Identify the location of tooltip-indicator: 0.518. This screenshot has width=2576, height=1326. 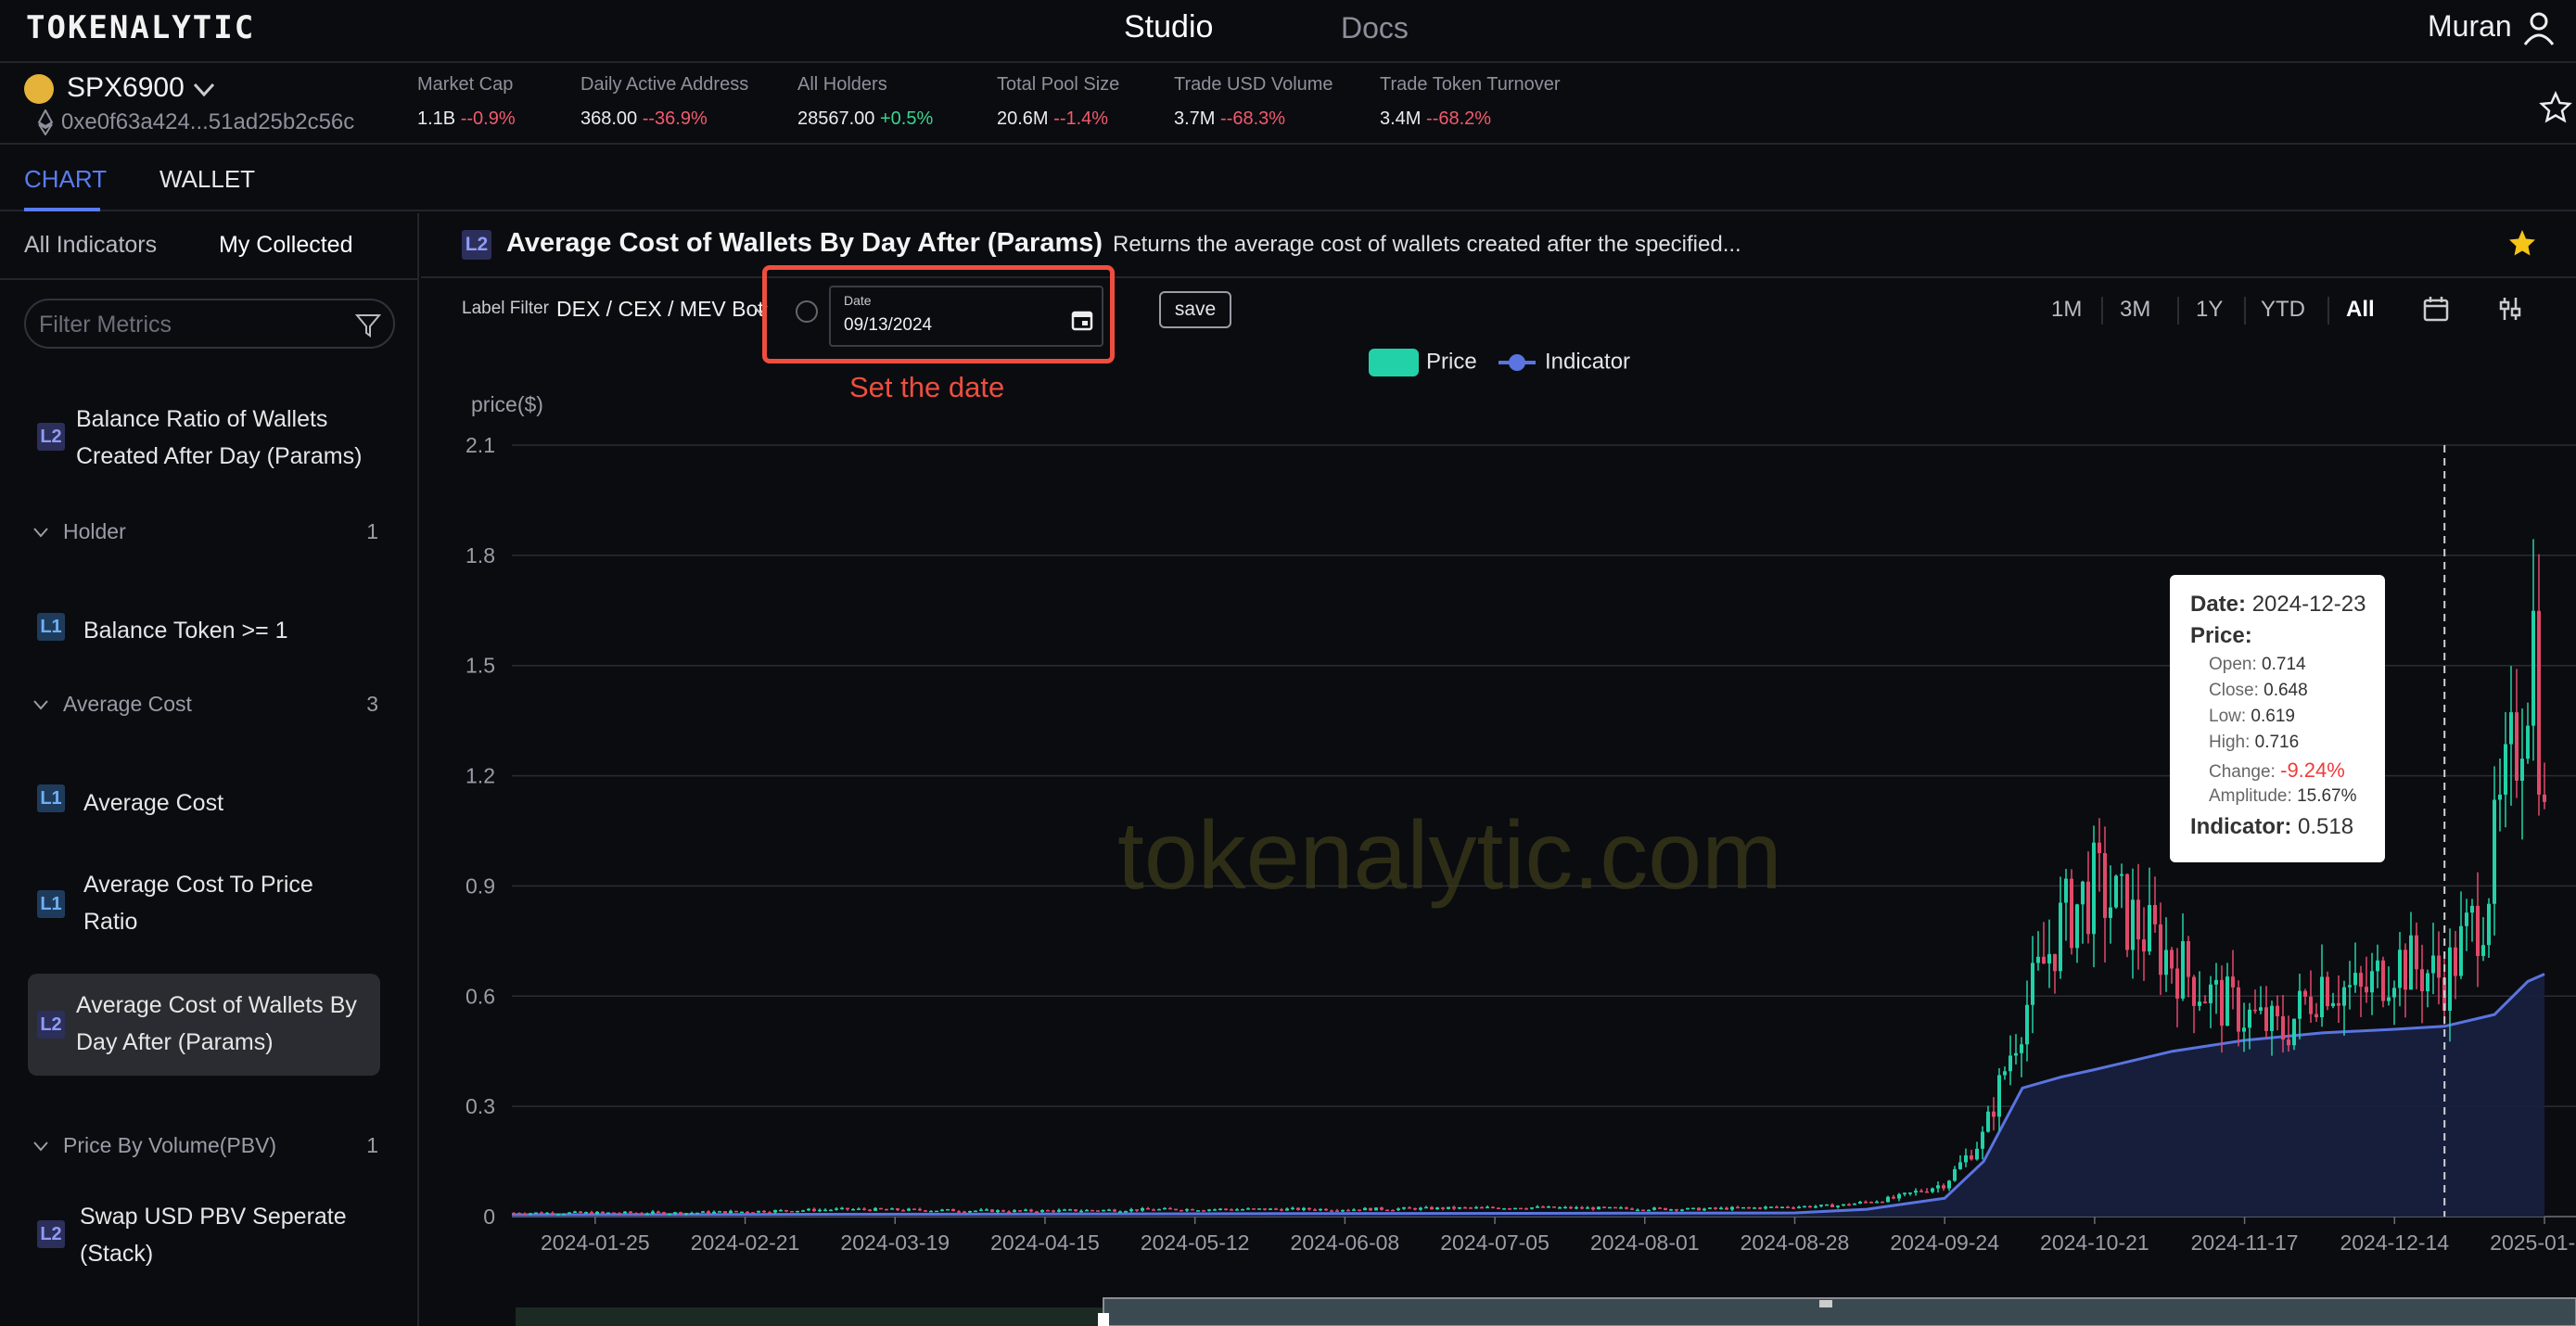
(2326, 826).